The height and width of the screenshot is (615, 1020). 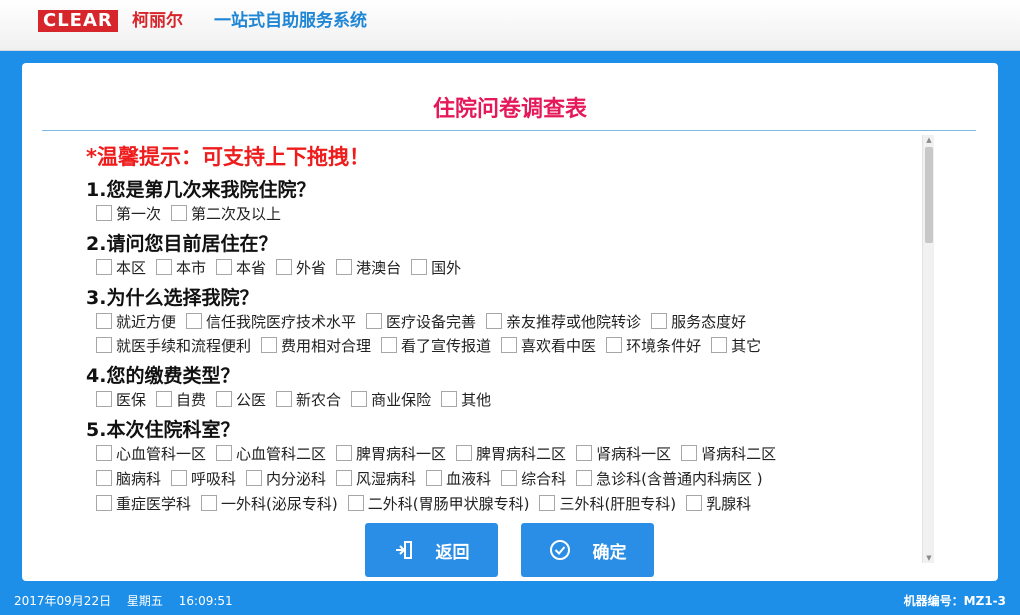 I want to click on option-label: 就医手续和流程便利, so click(x=184, y=345).